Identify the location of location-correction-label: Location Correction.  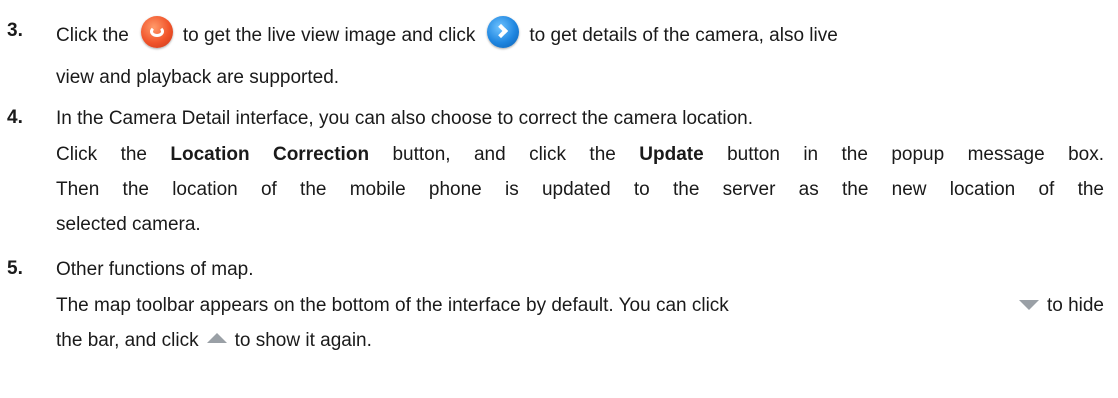
(270, 154).